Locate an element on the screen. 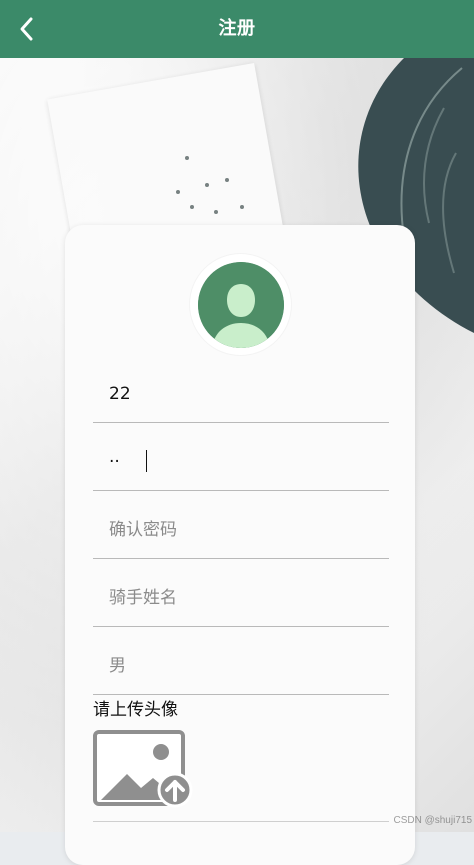  confirm-password-field is located at coordinates (241, 530).